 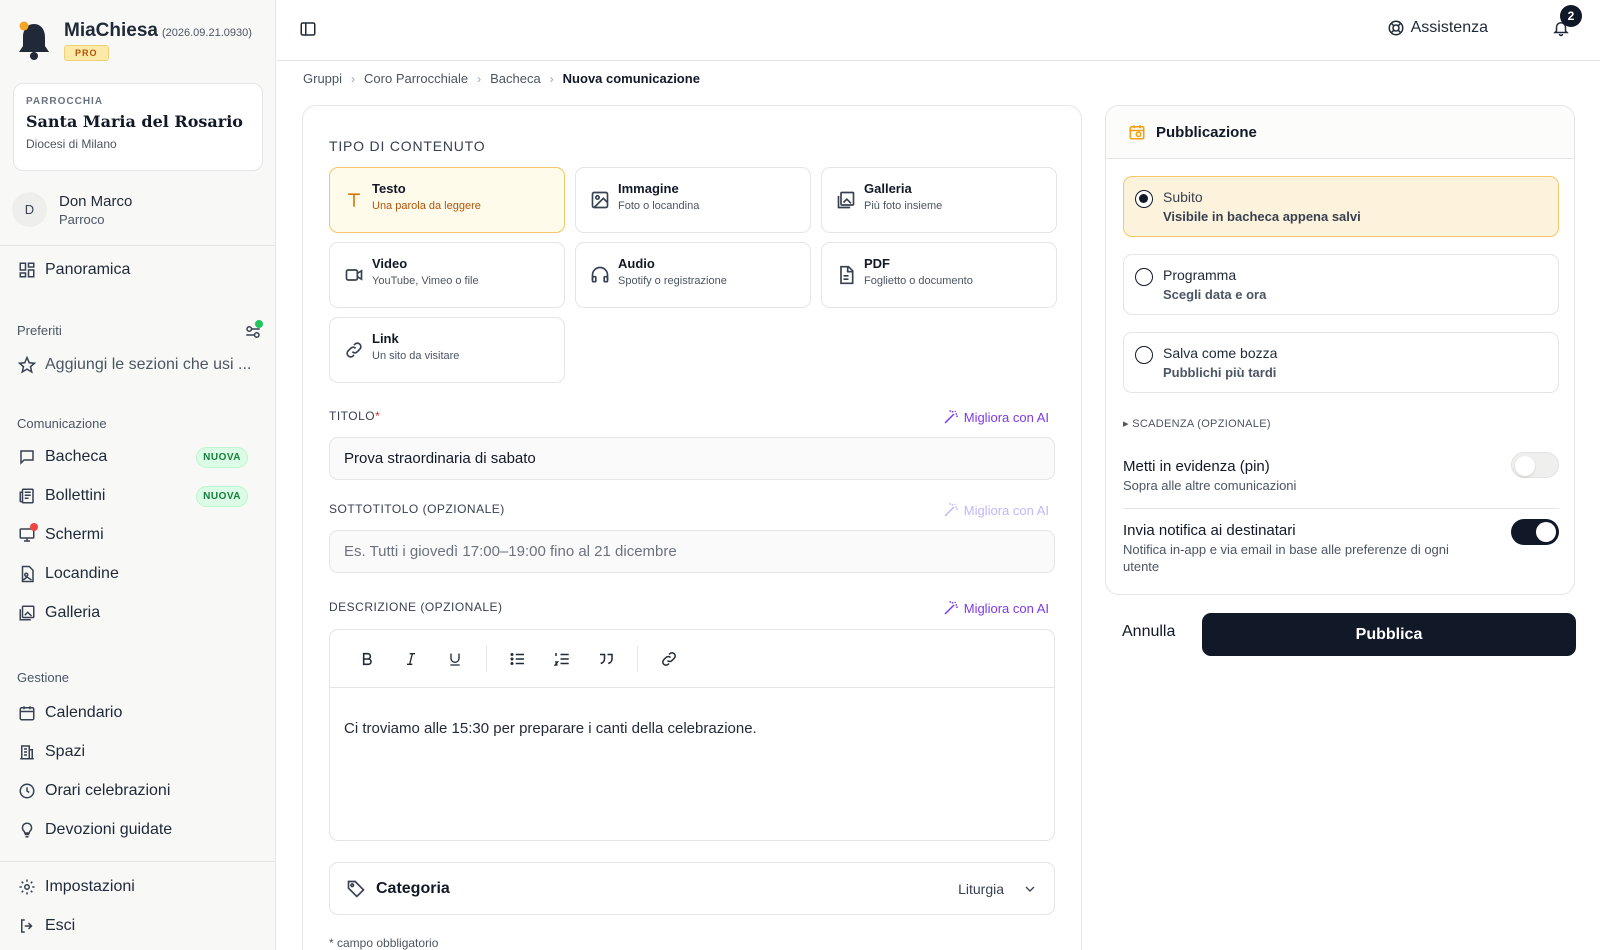 What do you see at coordinates (1341, 206) in the screenshot?
I see `publish-now-option: Subito Visibile in bacheca appena salvi` at bounding box center [1341, 206].